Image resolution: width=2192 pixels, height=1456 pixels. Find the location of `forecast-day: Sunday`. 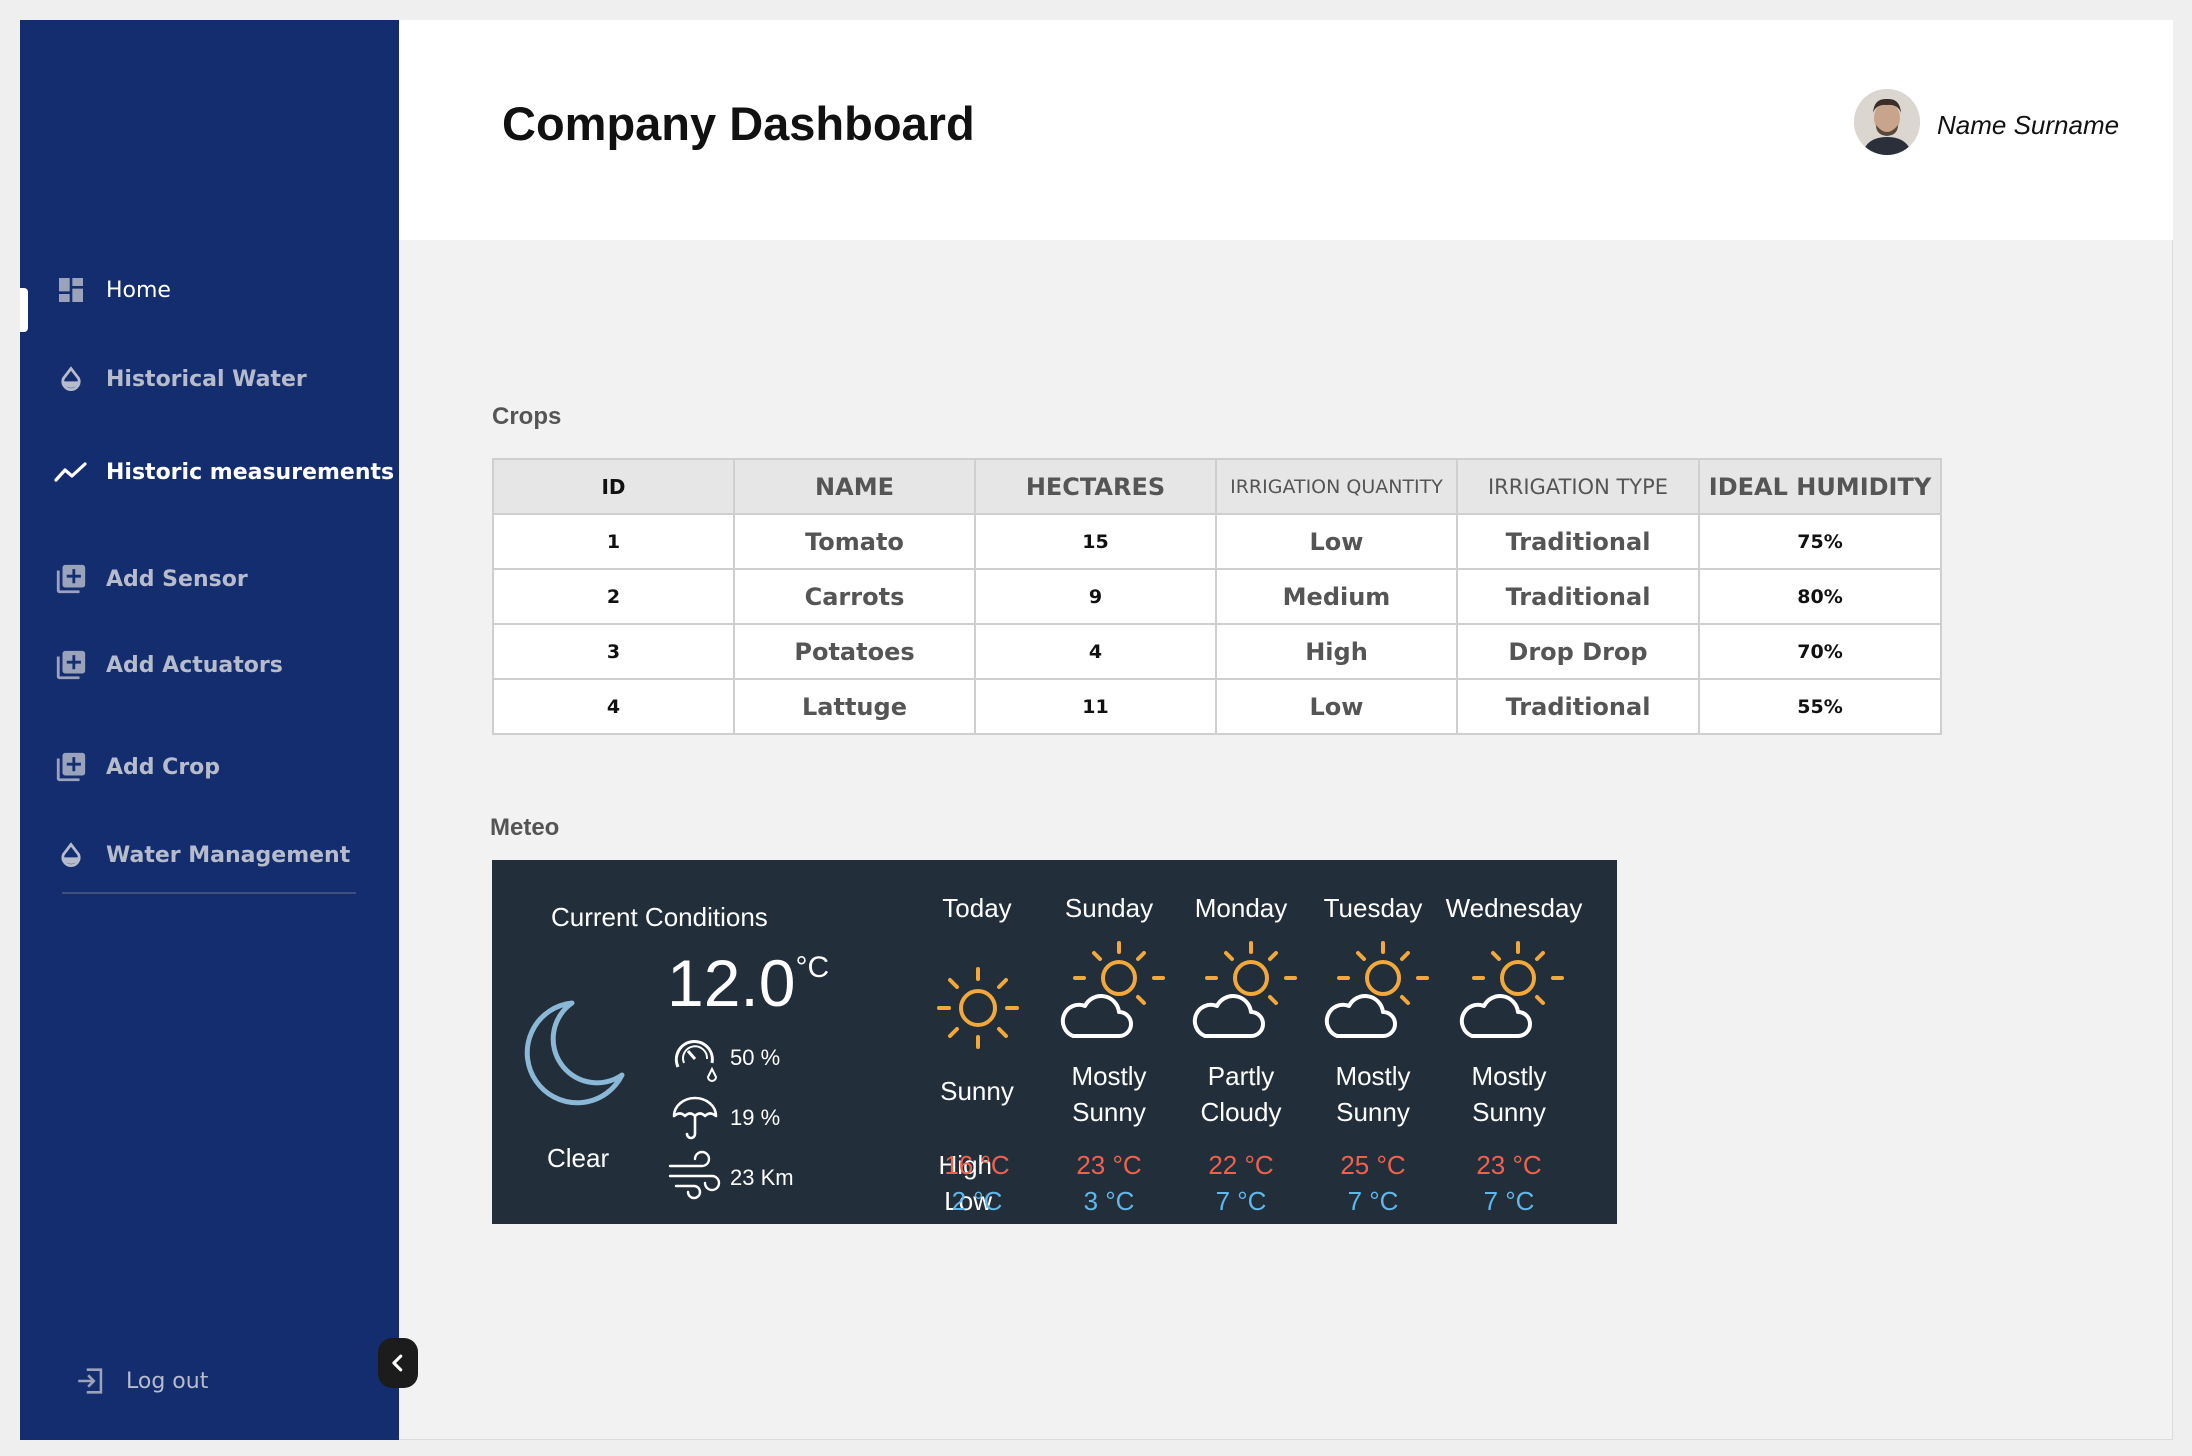

forecast-day: Sunday is located at coordinates (1109, 908).